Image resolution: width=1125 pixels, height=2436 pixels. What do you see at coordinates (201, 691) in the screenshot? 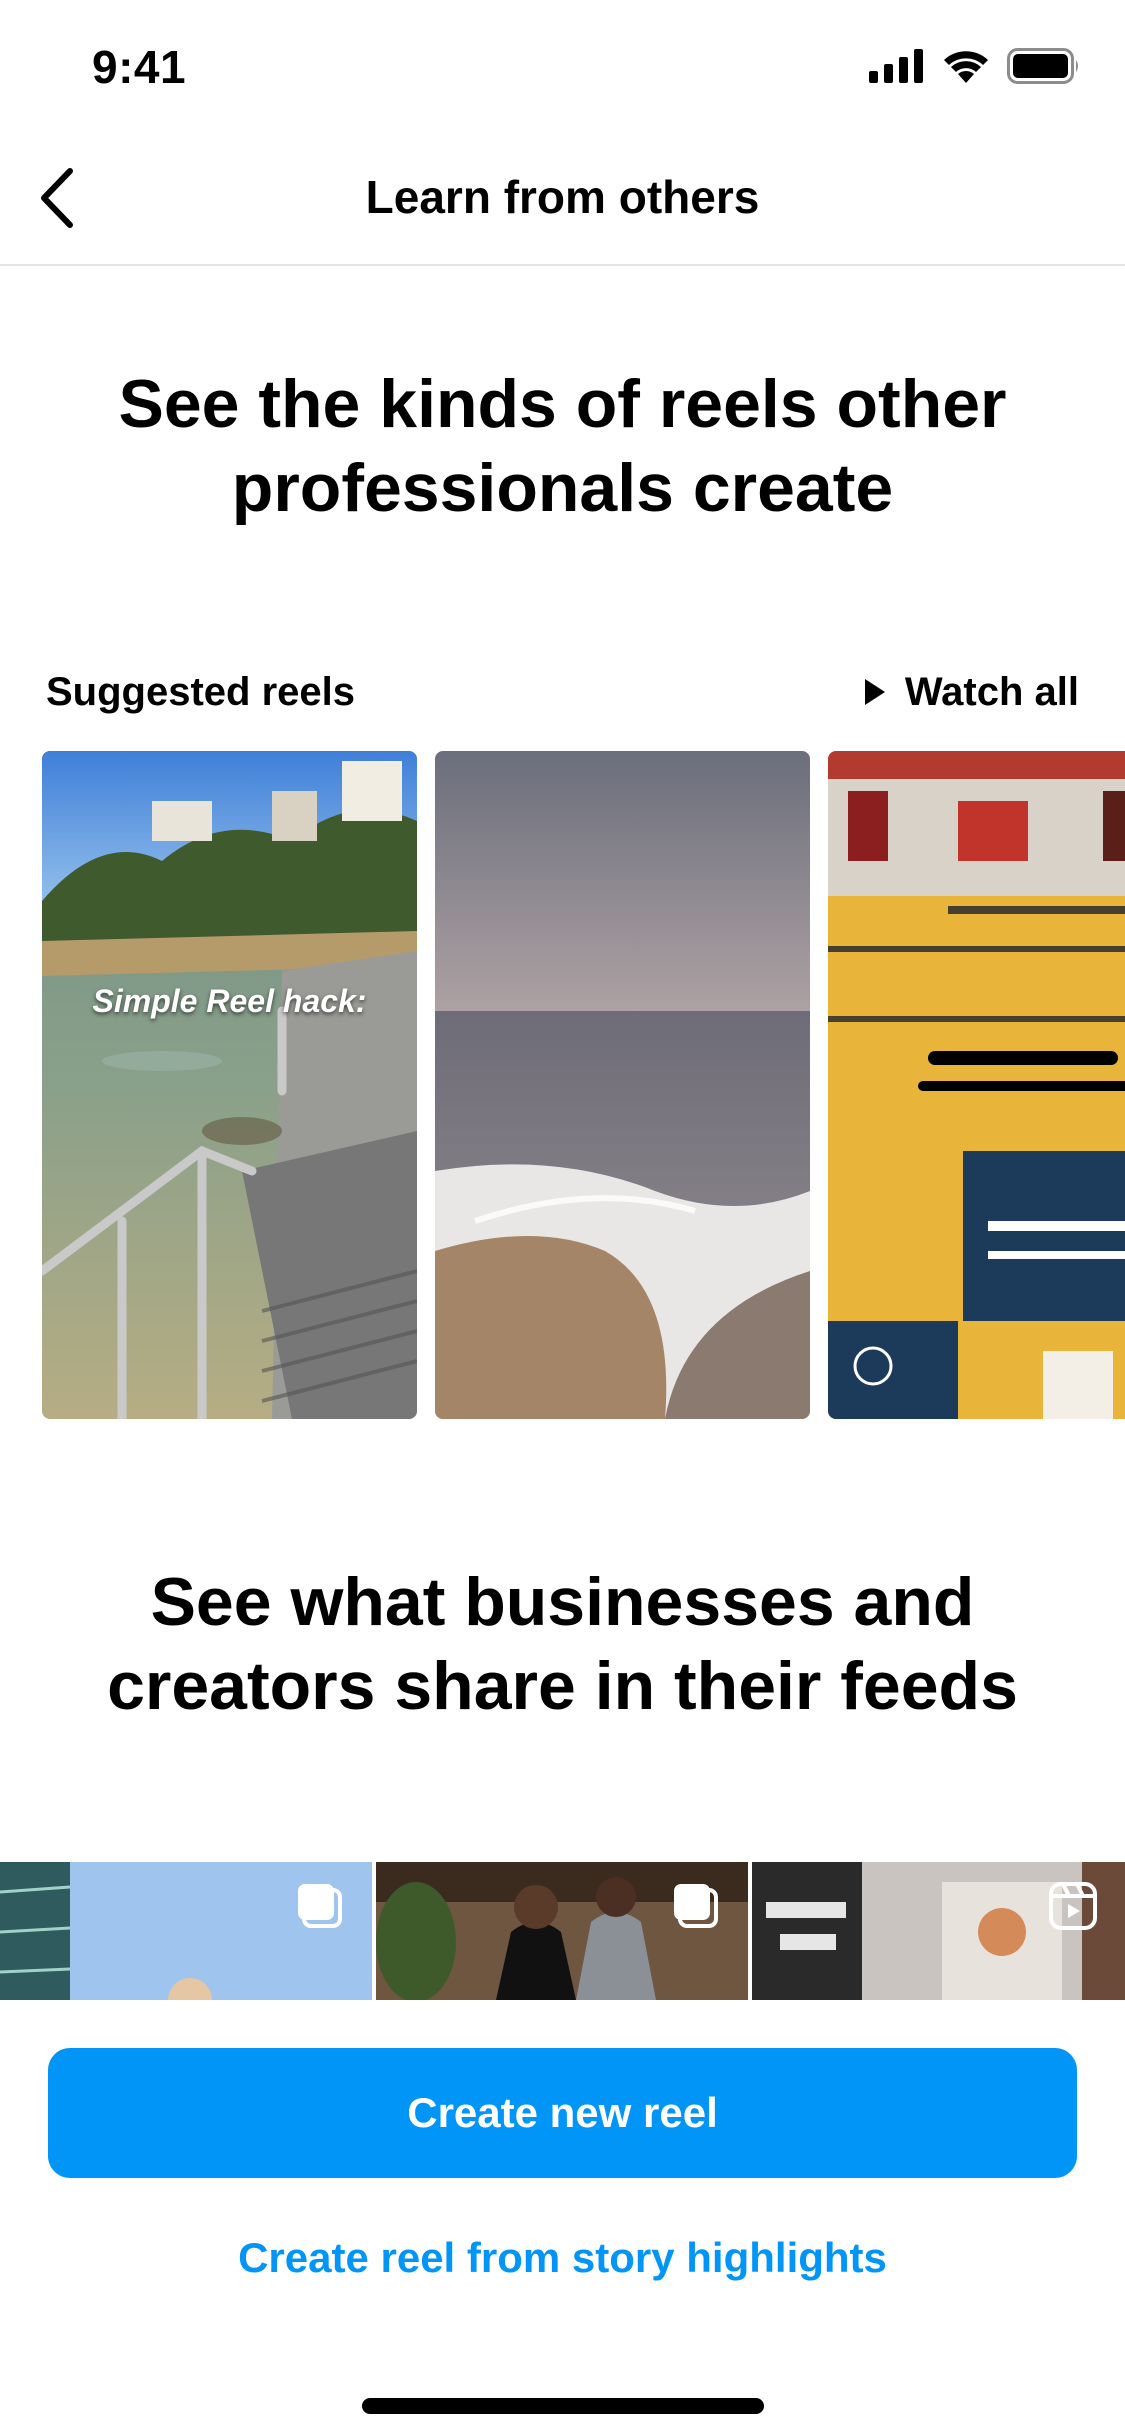
I see `suggested-reels-label: Suggested reels` at bounding box center [201, 691].